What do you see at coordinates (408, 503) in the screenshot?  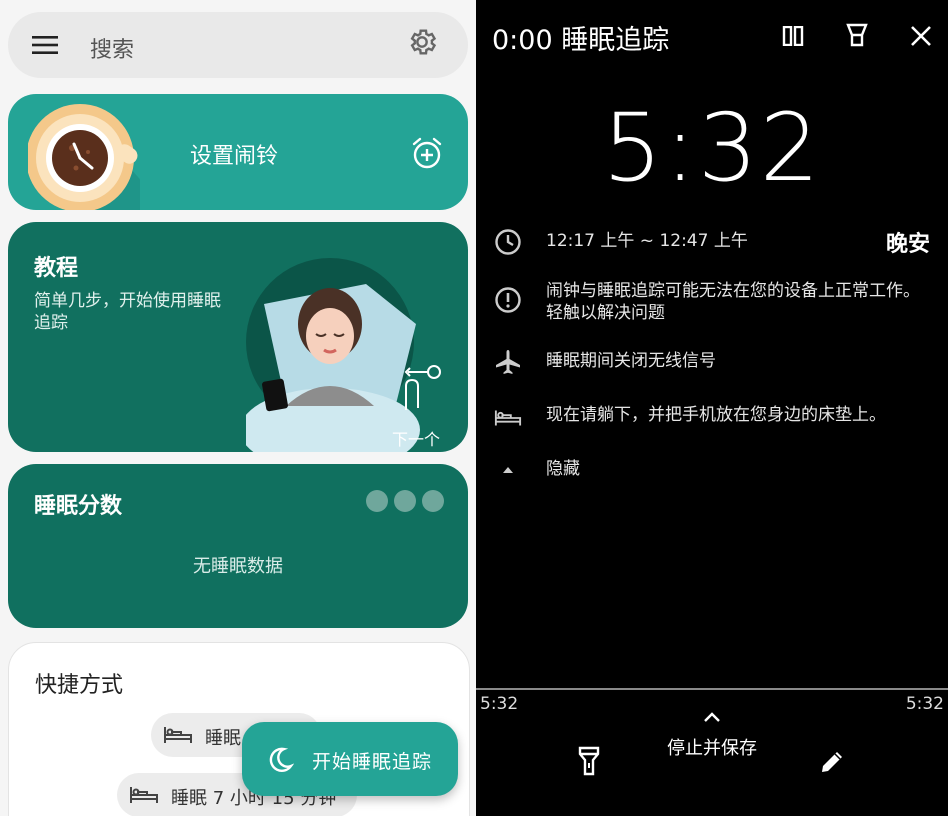 I see `more-dots-icon` at bounding box center [408, 503].